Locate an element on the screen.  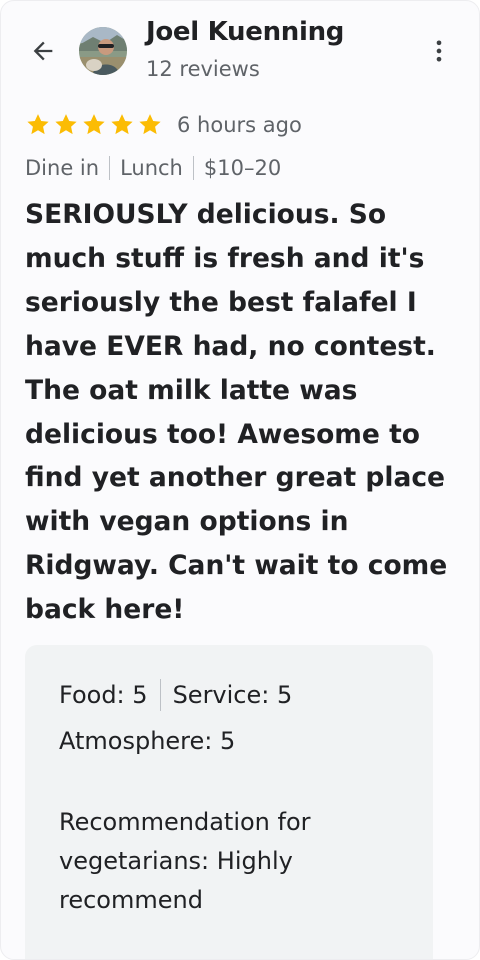
atmosphere-row: Atmosphere: 5 is located at coordinates (147, 741).